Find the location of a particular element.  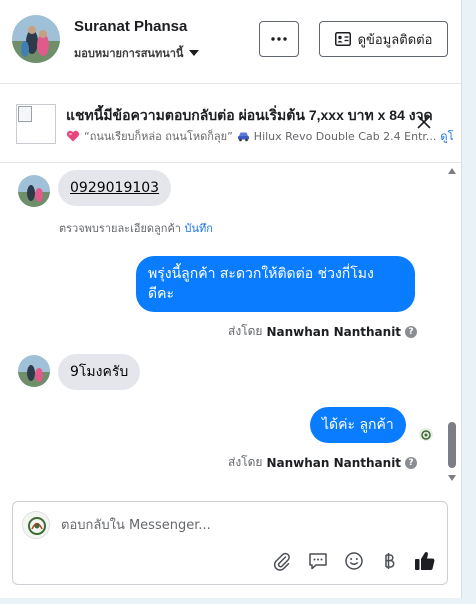

customer-detail-note: ตรวจพบรายละเอียดลูกค้า บันทึก is located at coordinates (136, 228).